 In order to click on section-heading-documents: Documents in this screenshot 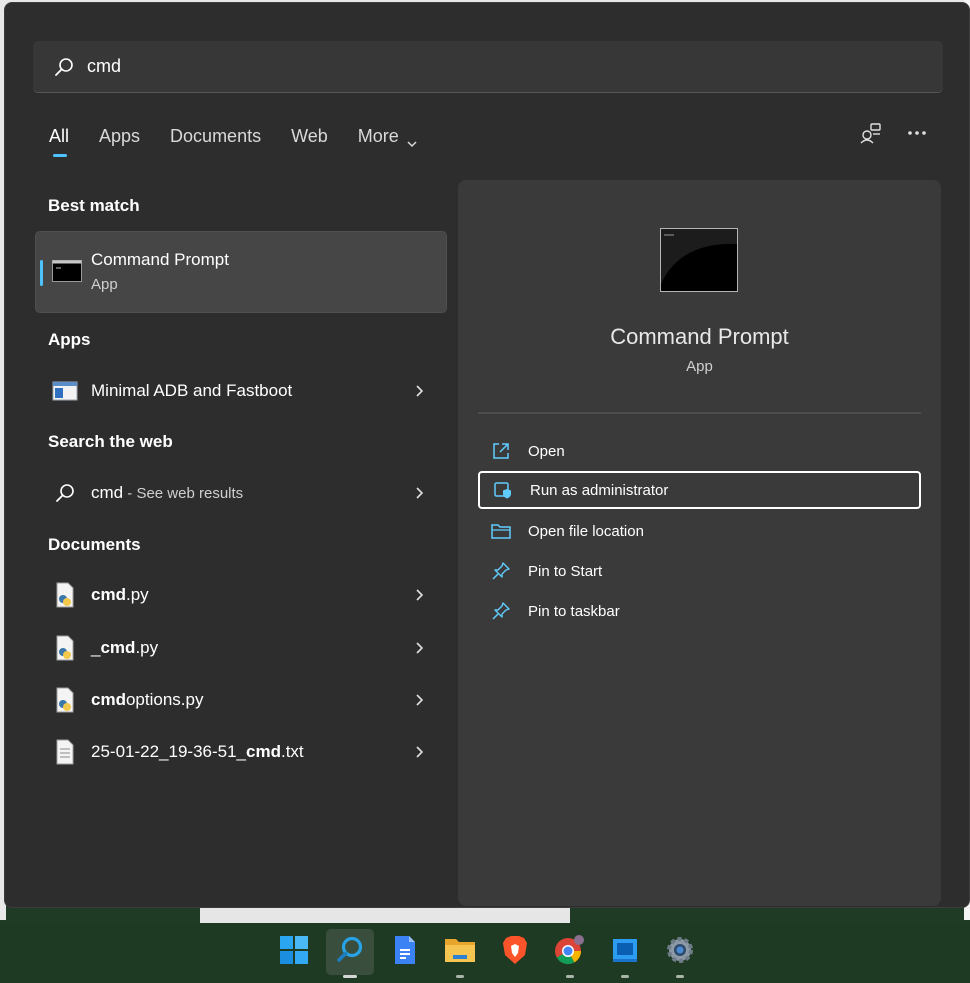, I will do `click(94, 544)`.